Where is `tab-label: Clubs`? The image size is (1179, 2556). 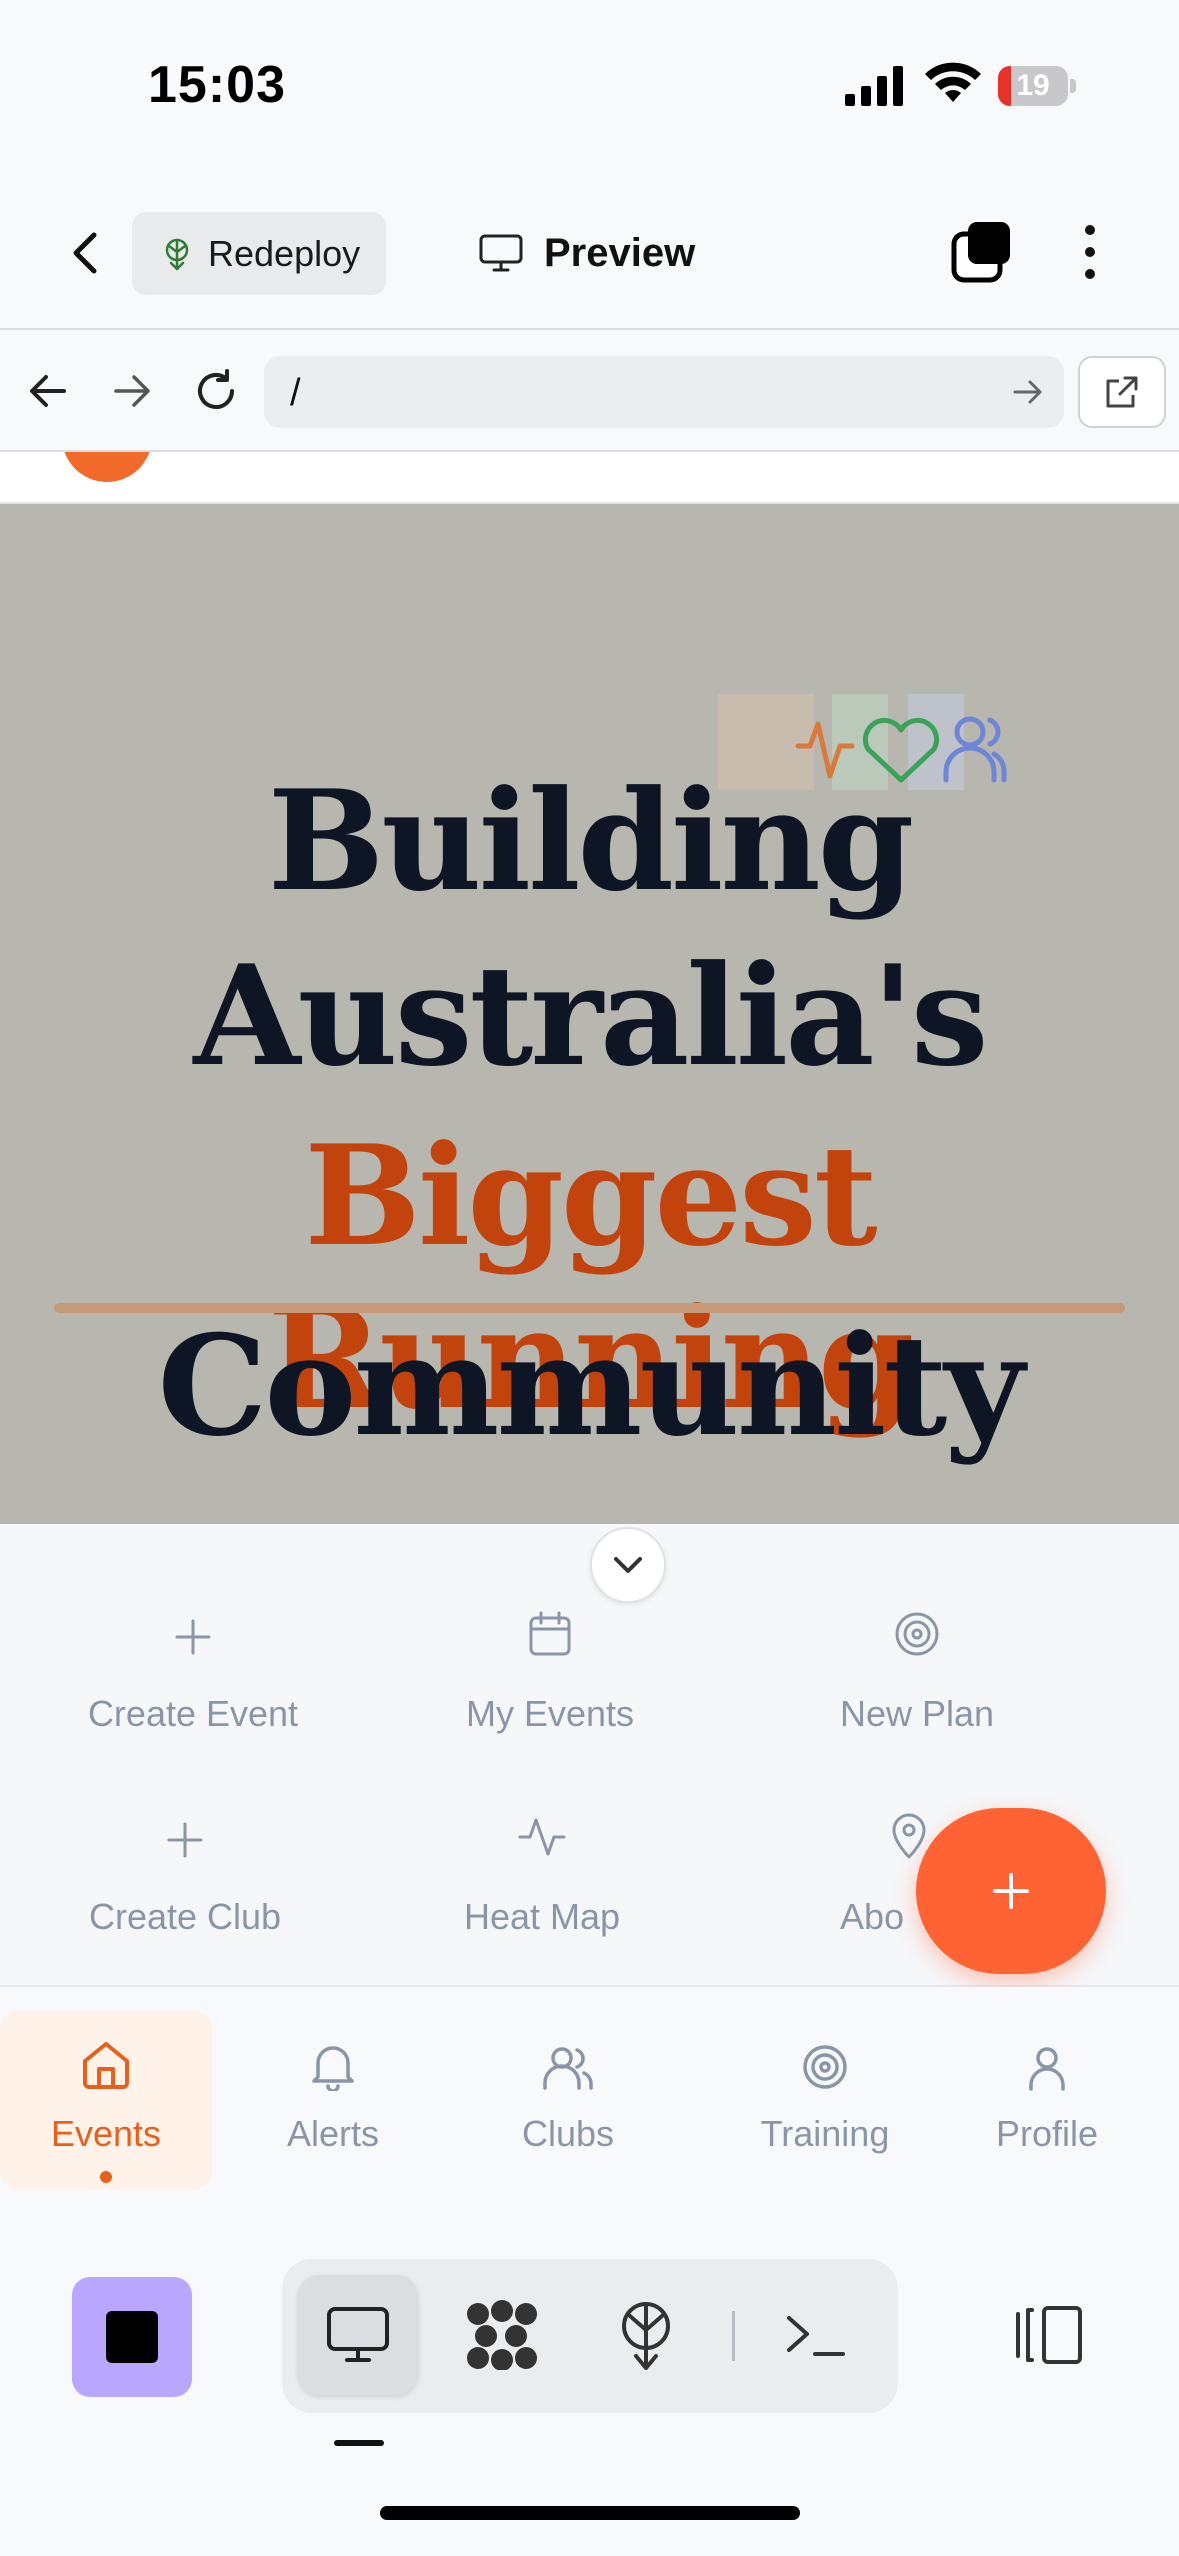 tab-label: Clubs is located at coordinates (568, 2133).